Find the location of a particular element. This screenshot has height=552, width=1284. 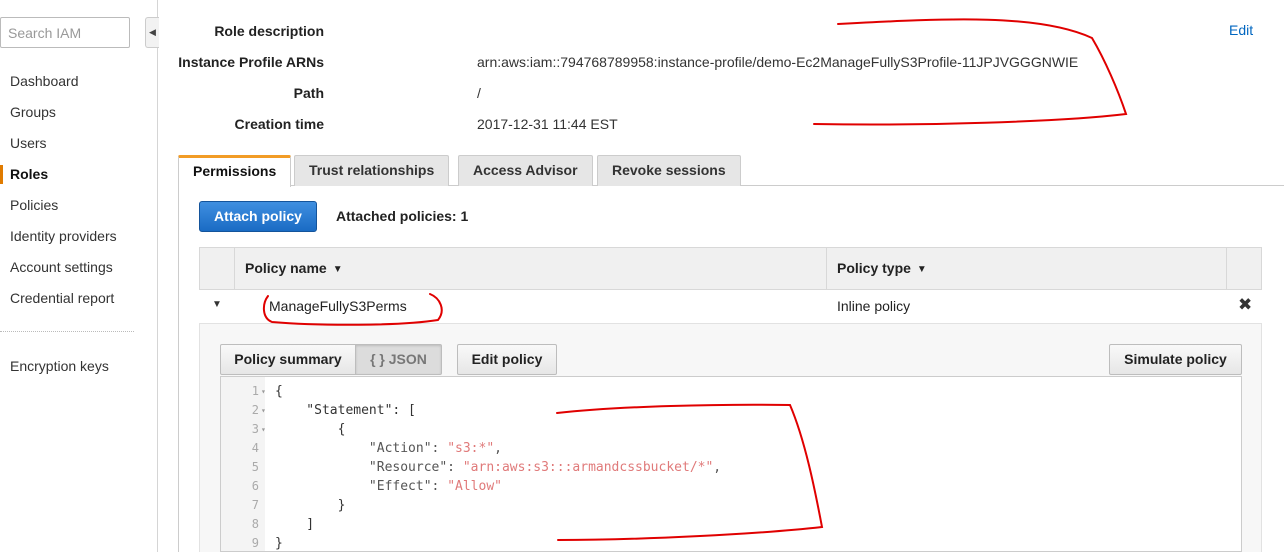

column-header-policy-name: Policy name ▼ is located at coordinates (530, 268).